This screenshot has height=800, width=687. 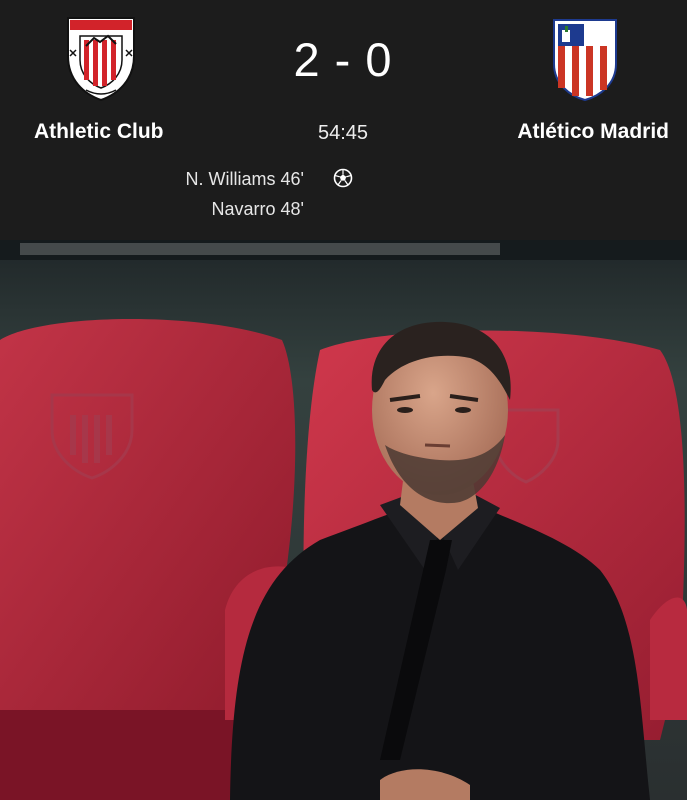 What do you see at coordinates (257, 209) in the screenshot?
I see `goal-scorer-2: Navarro 48'` at bounding box center [257, 209].